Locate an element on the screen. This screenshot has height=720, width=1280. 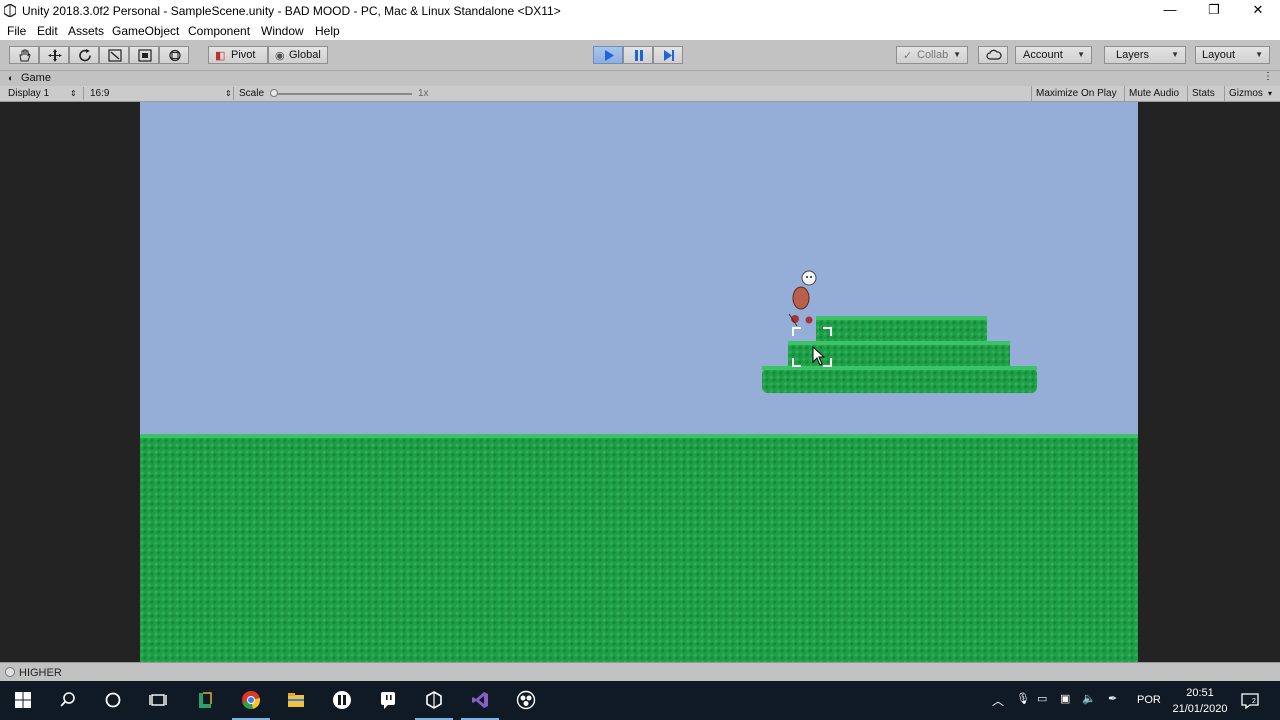
visual-studio-icon is located at coordinates (480, 700).